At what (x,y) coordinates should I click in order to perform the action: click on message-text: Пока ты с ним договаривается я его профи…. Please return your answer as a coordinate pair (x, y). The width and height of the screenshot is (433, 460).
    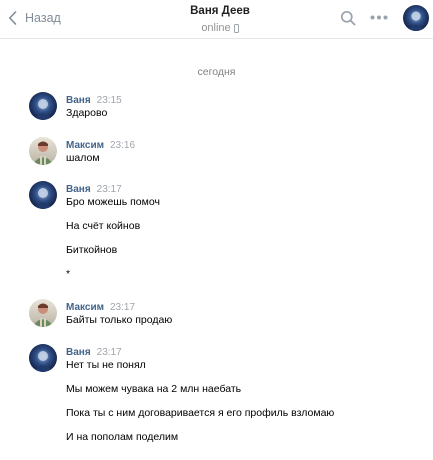
    Looking at the image, I should click on (200, 413).